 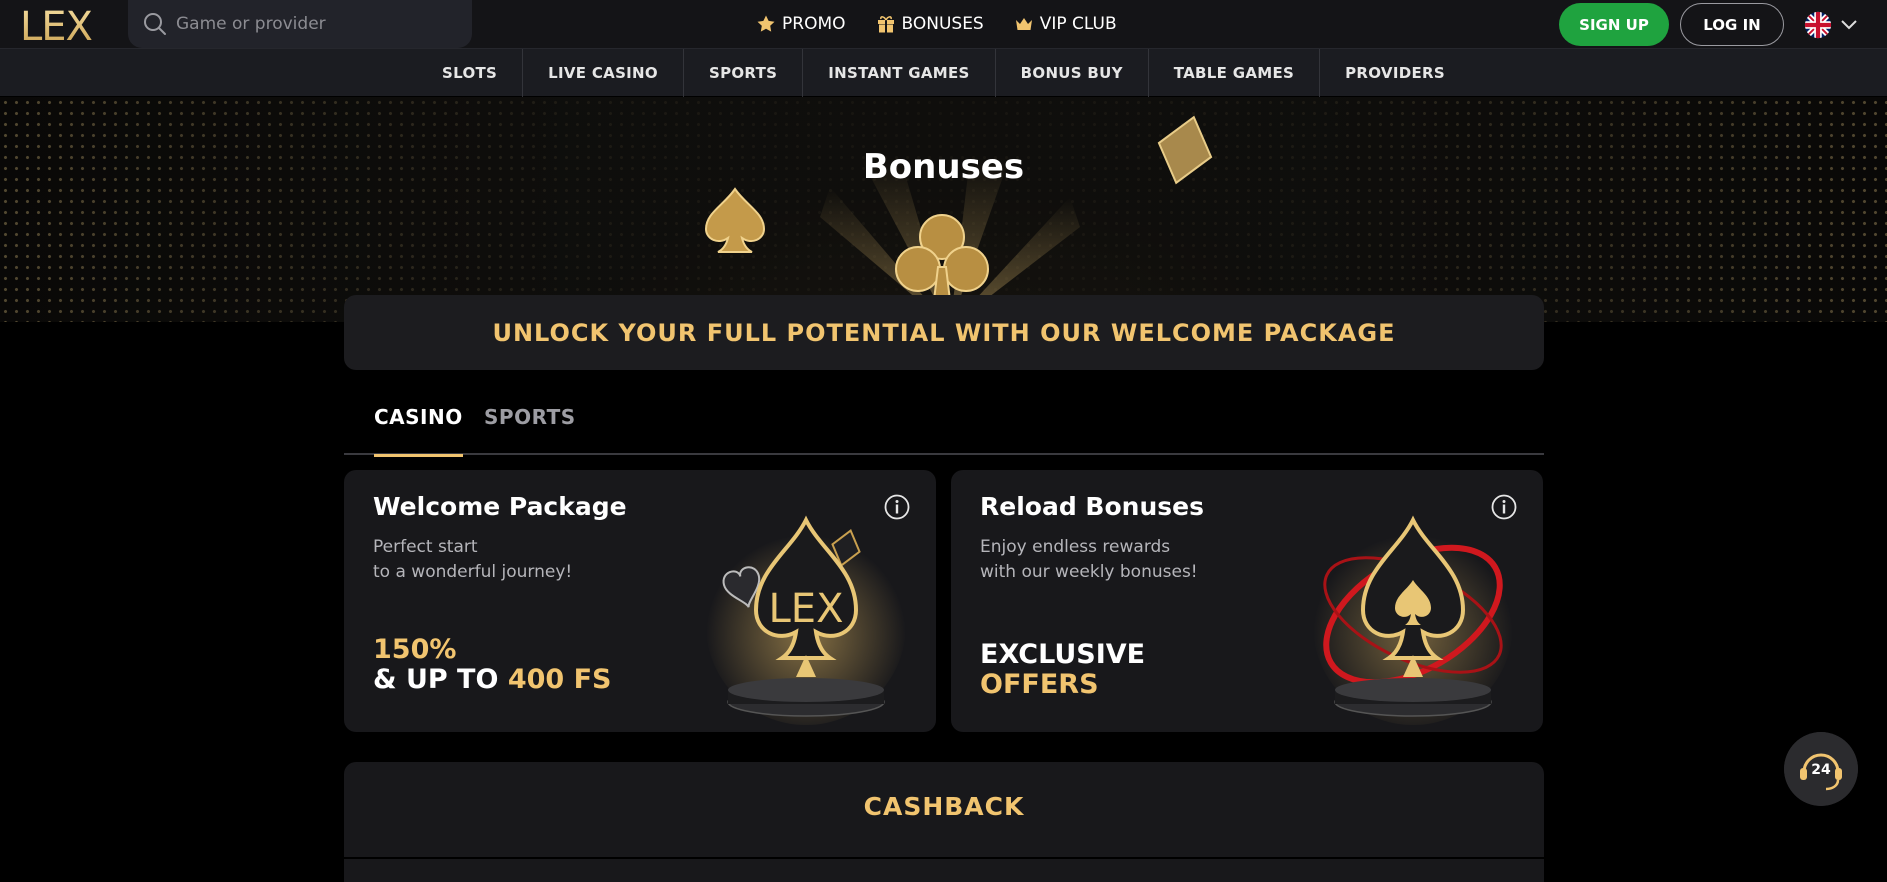 I want to click on reload-spade-trophy-icon, so click(x=1413, y=620).